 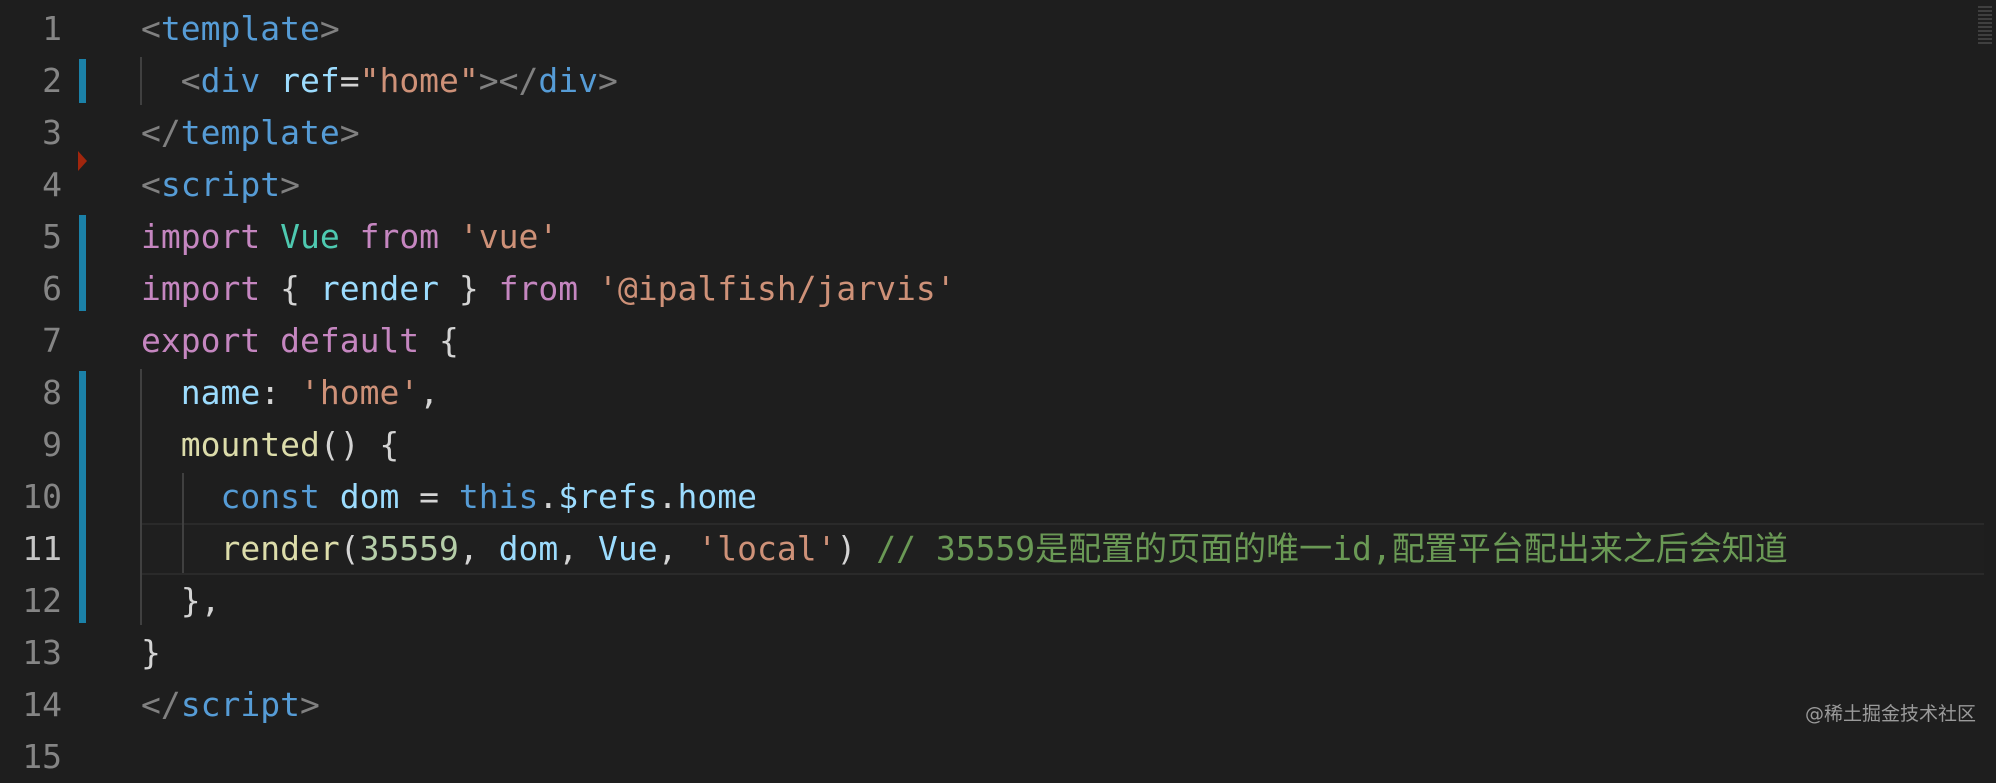 What do you see at coordinates (998, 653) in the screenshot?
I see `code-line: 13}` at bounding box center [998, 653].